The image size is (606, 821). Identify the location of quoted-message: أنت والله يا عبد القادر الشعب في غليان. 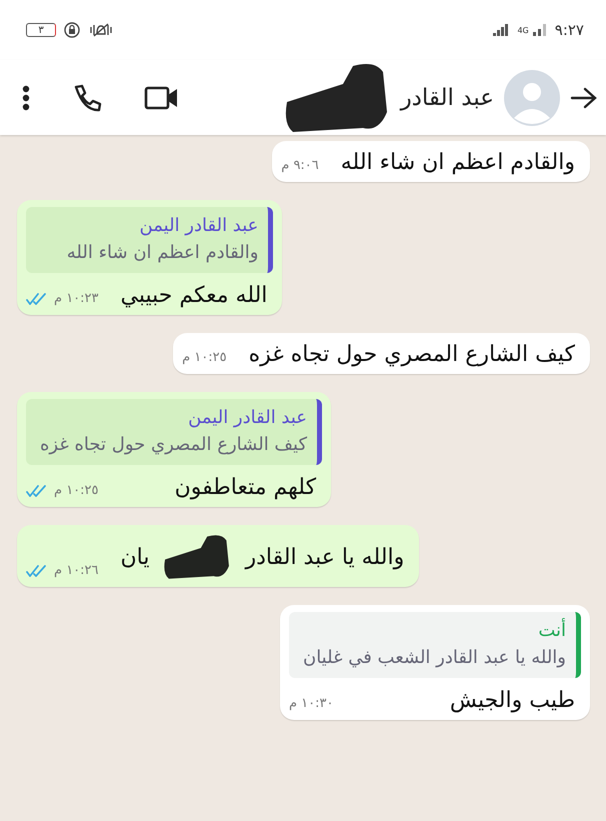
(434, 645).